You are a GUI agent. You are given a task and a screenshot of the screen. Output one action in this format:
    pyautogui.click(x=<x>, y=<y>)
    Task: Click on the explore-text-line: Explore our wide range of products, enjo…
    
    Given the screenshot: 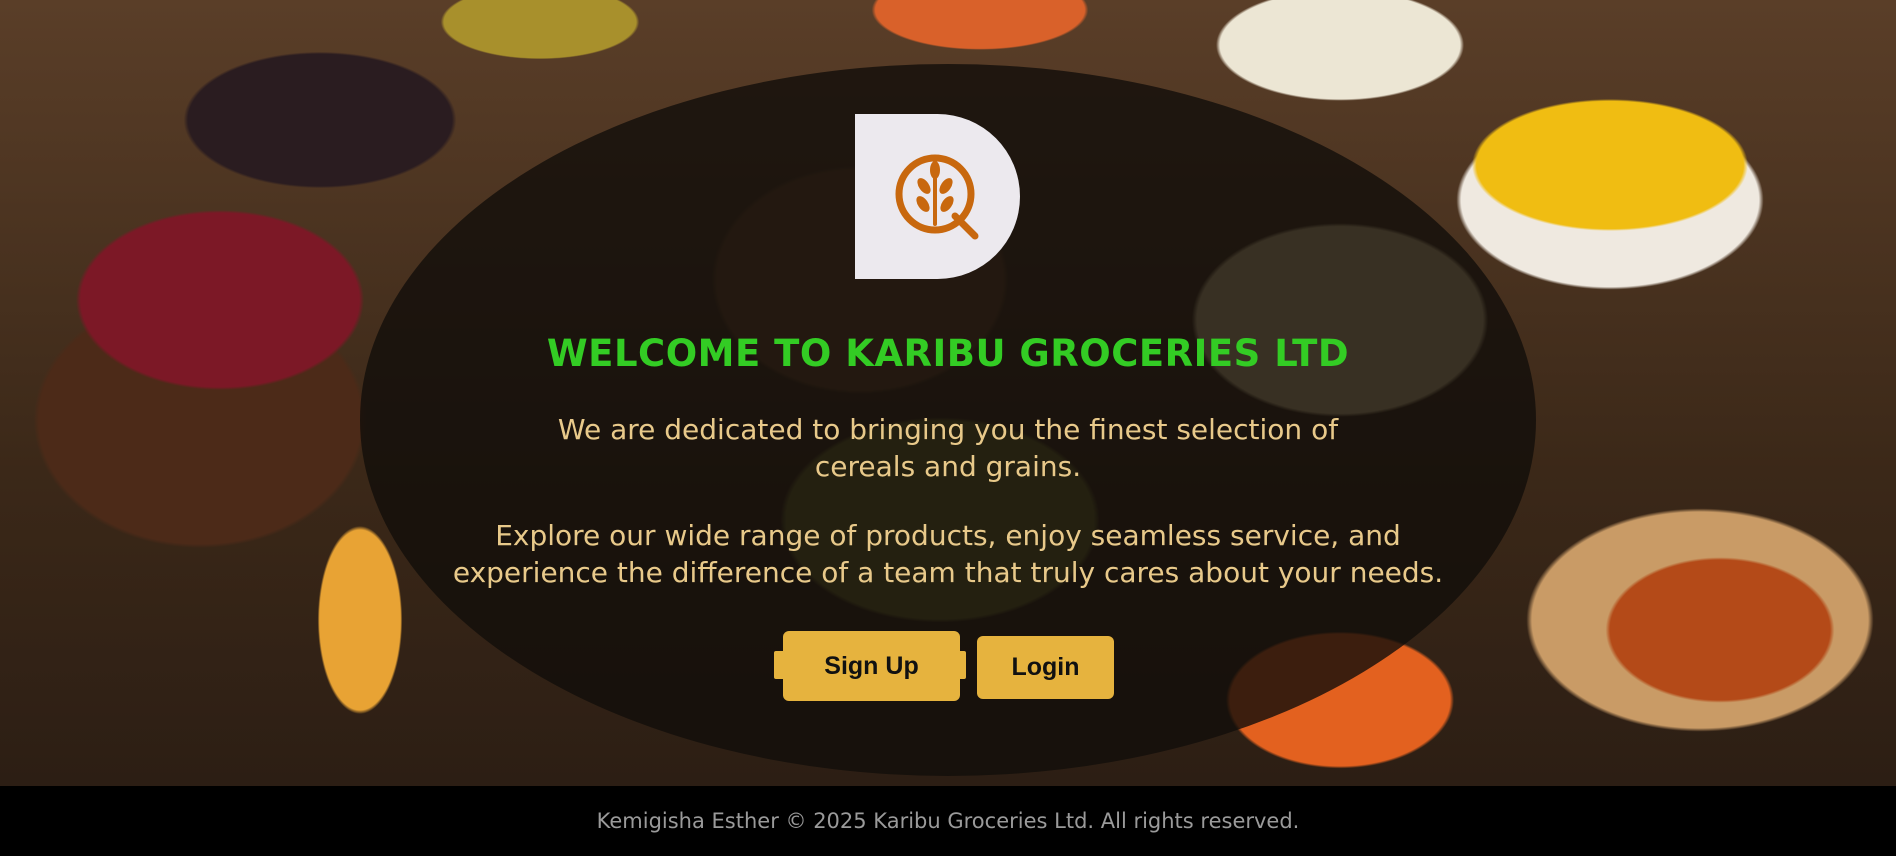 What is the action you would take?
    pyautogui.click(x=948, y=554)
    